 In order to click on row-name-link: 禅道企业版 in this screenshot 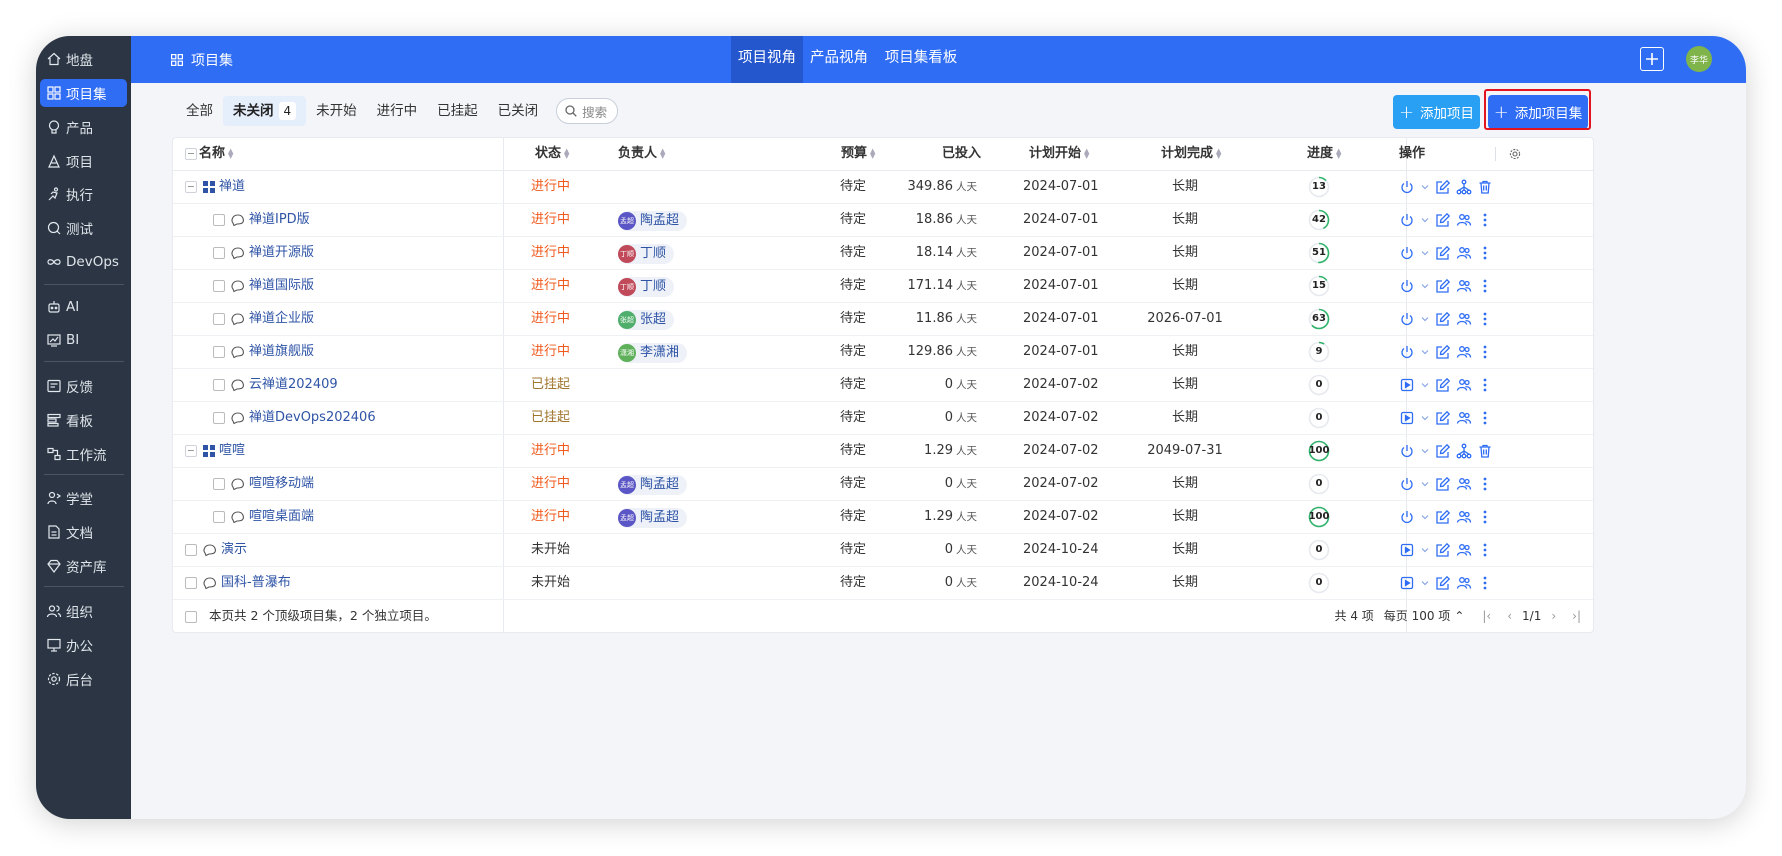, I will do `click(281, 318)`.